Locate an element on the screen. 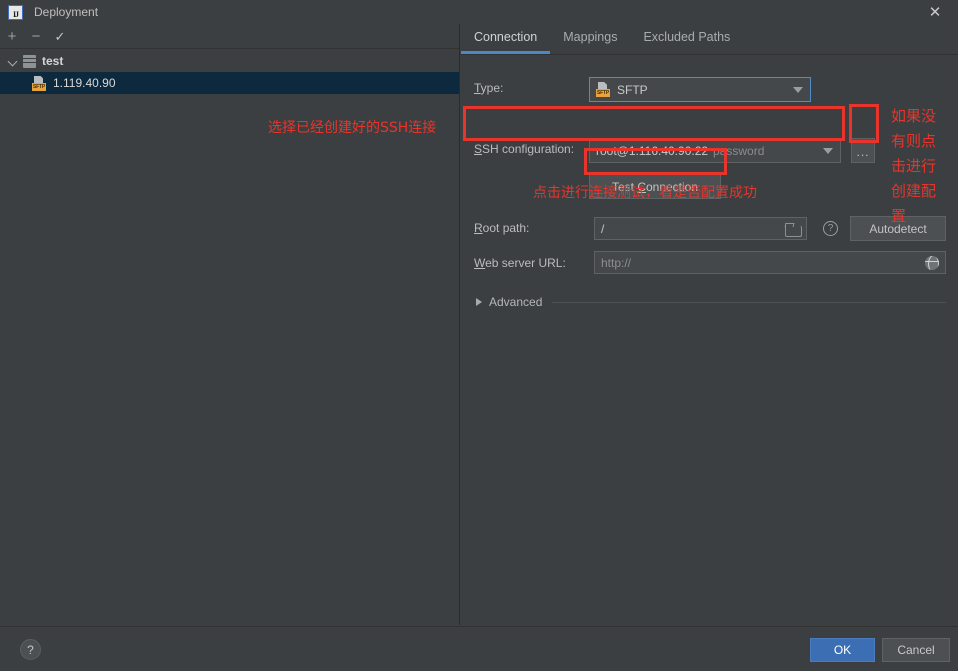 The image size is (958, 671). type-label: Type: is located at coordinates (489, 88).